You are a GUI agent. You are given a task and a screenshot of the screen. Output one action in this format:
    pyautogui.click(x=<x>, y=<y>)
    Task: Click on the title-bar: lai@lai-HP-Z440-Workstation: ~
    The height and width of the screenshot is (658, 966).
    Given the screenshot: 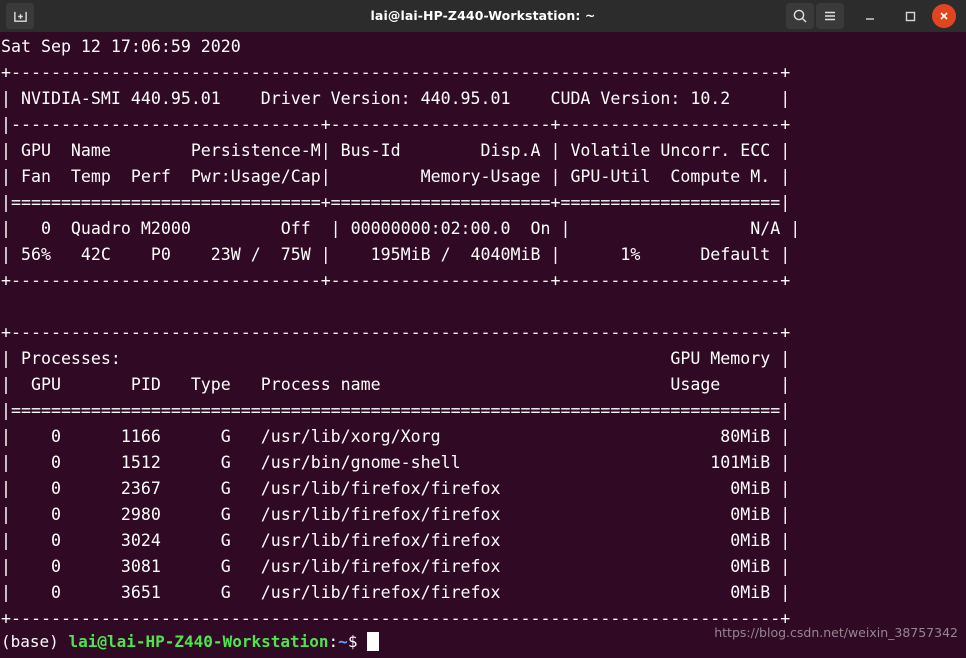 What is the action you would take?
    pyautogui.click(x=483, y=16)
    